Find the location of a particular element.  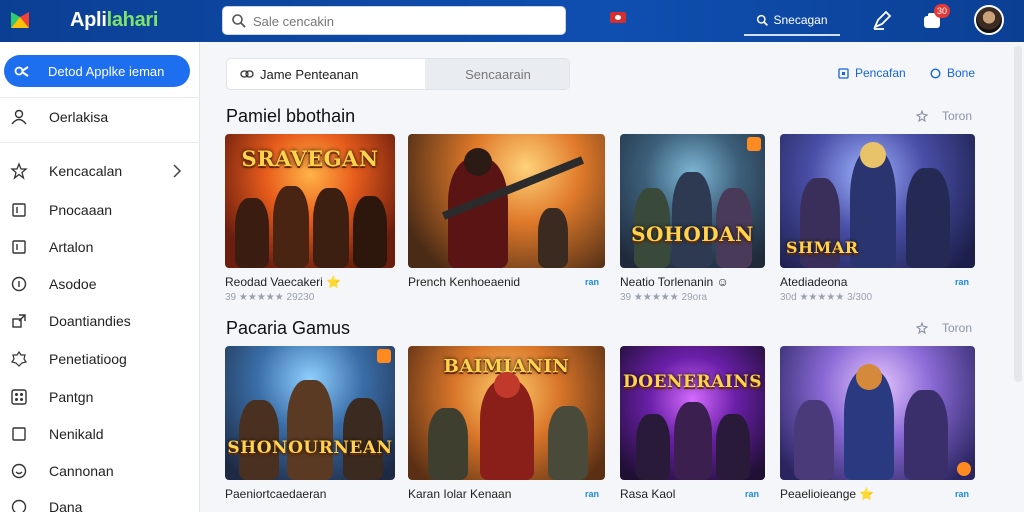

link-label: Bone is located at coordinates (961, 73).